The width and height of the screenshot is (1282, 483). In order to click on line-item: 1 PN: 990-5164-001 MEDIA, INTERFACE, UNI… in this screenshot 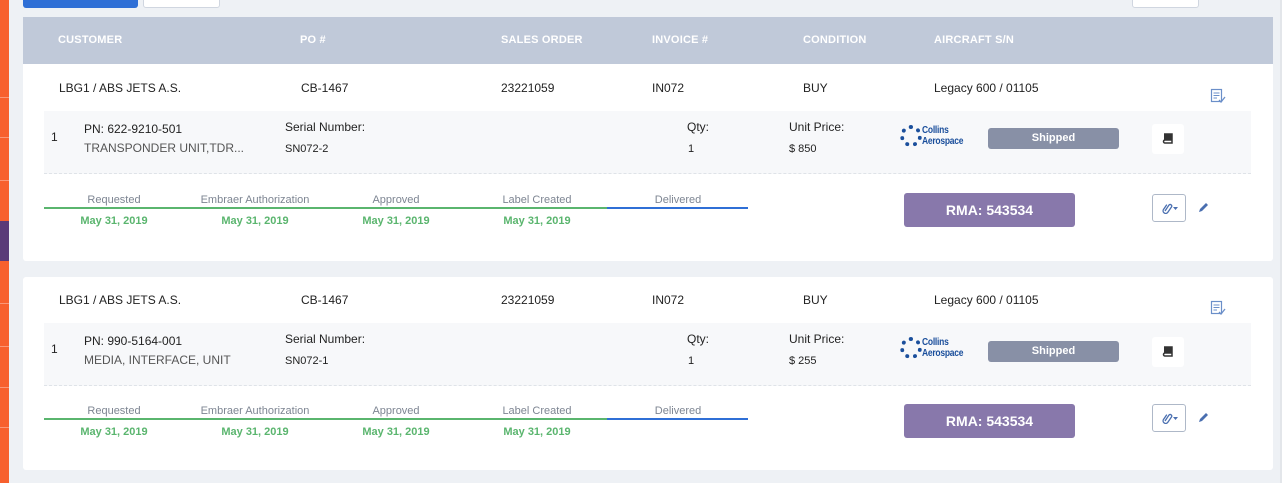, I will do `click(647, 354)`.